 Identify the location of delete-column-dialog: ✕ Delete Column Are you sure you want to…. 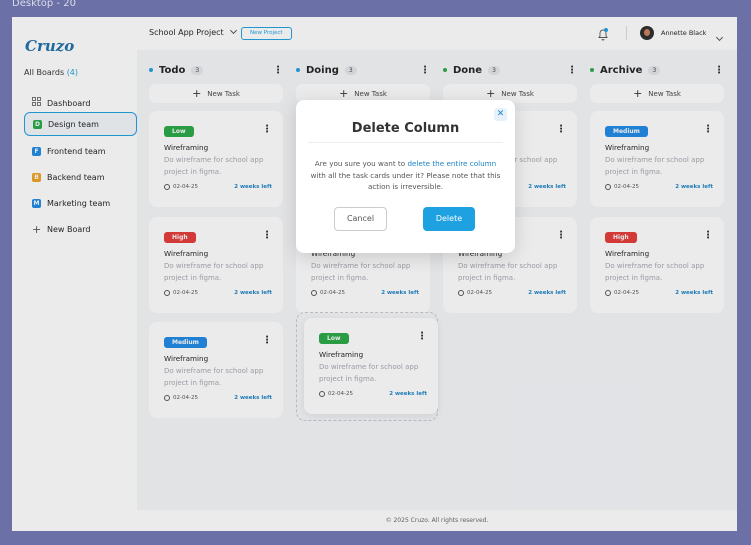
(405, 176).